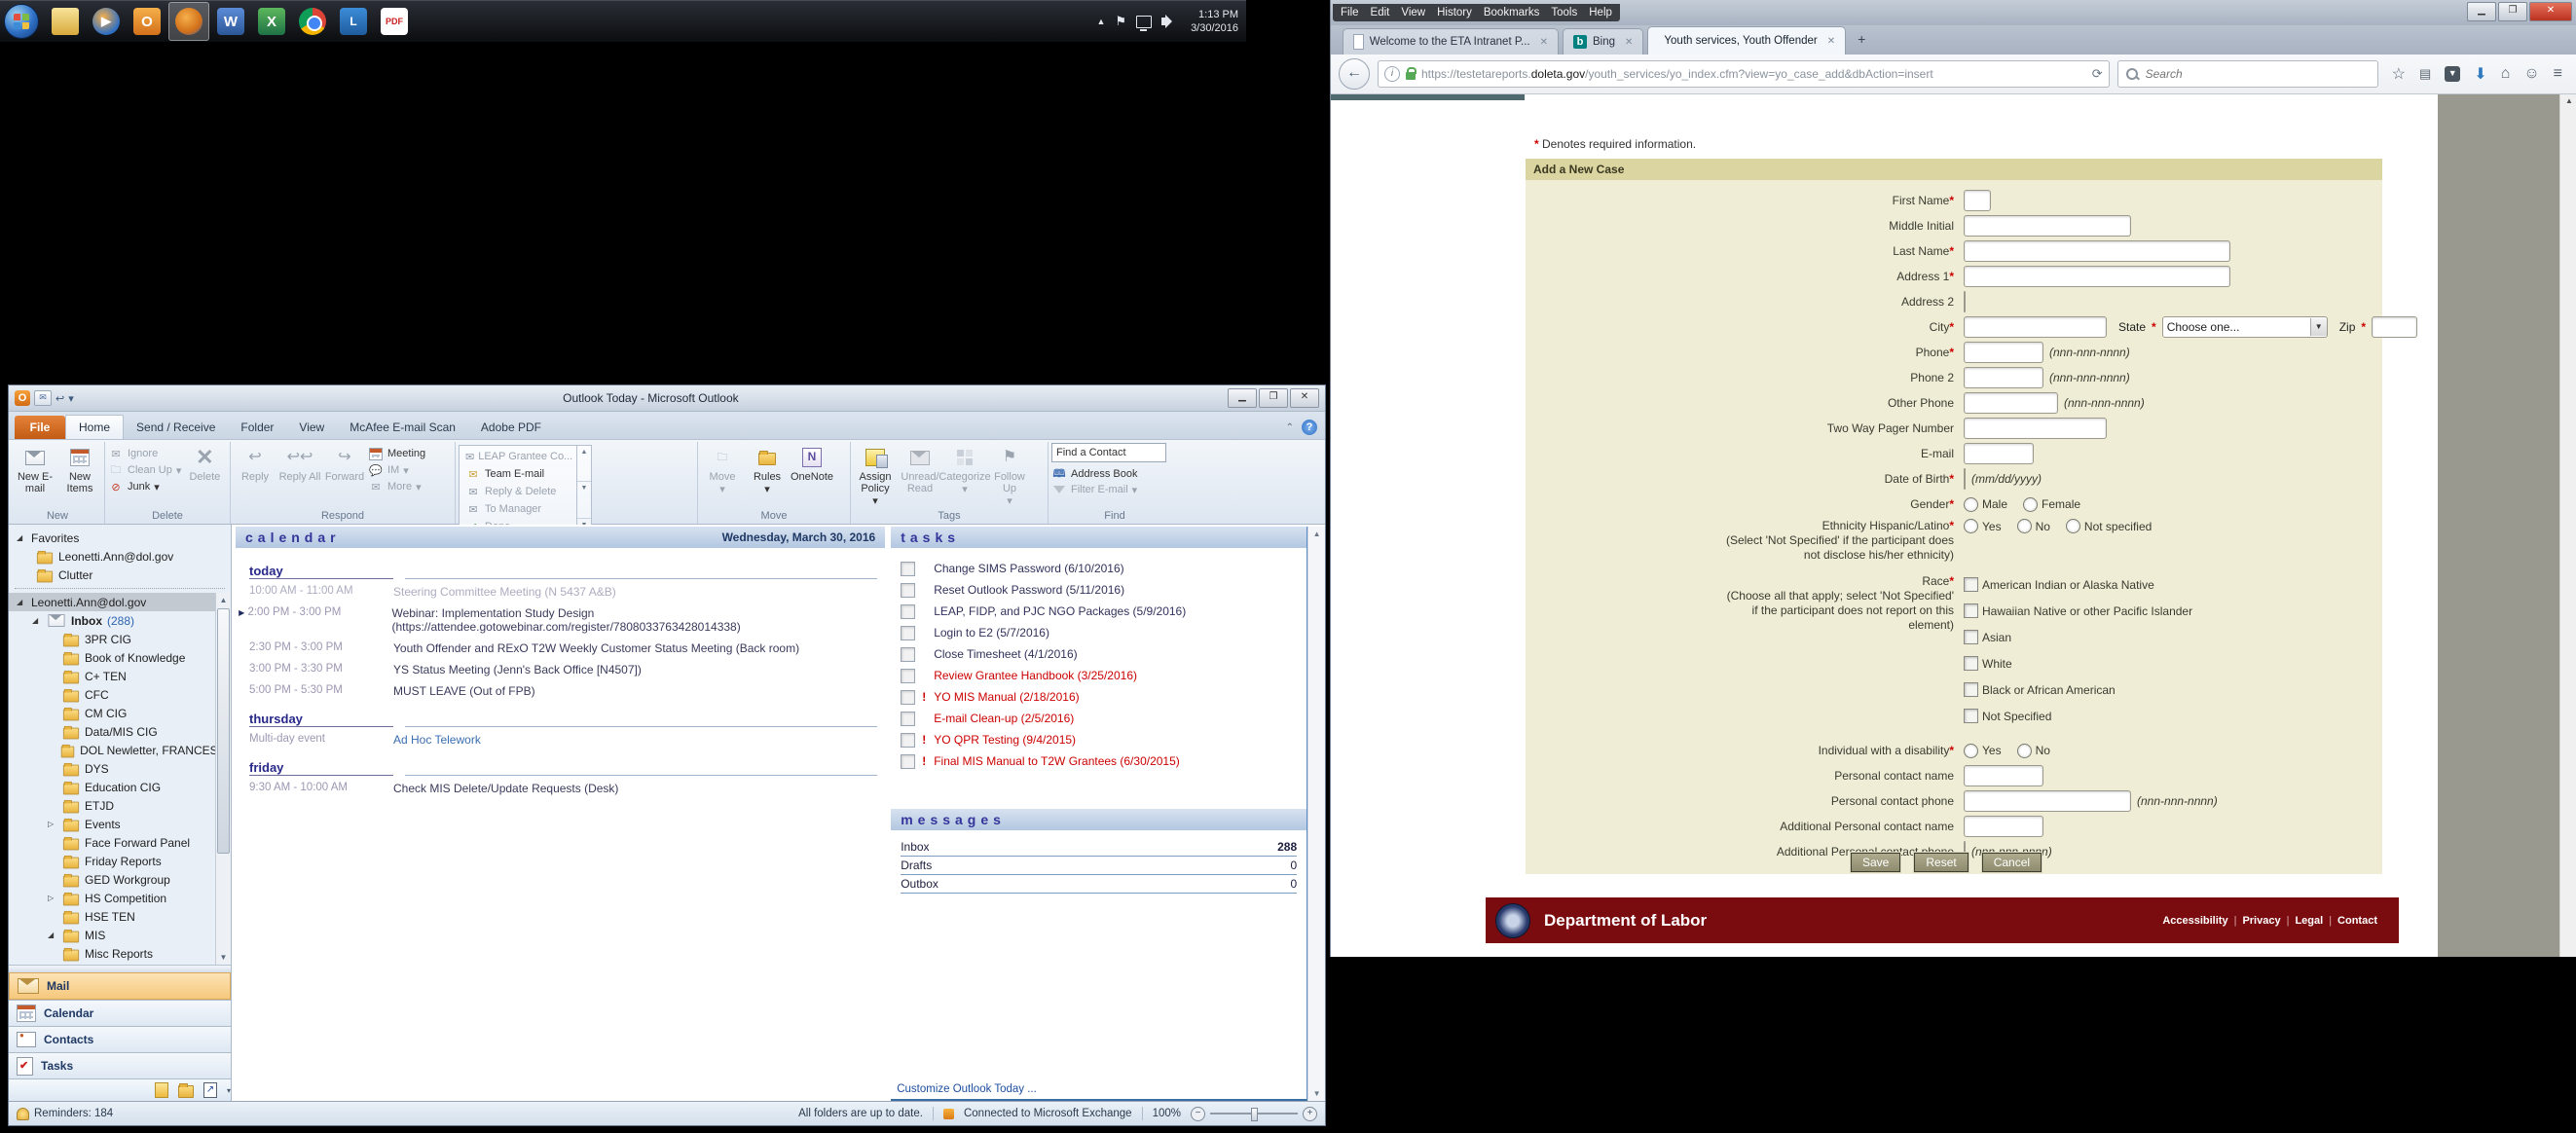 The image size is (2576, 1133). I want to click on footer-link: Privacy, so click(2268, 921).